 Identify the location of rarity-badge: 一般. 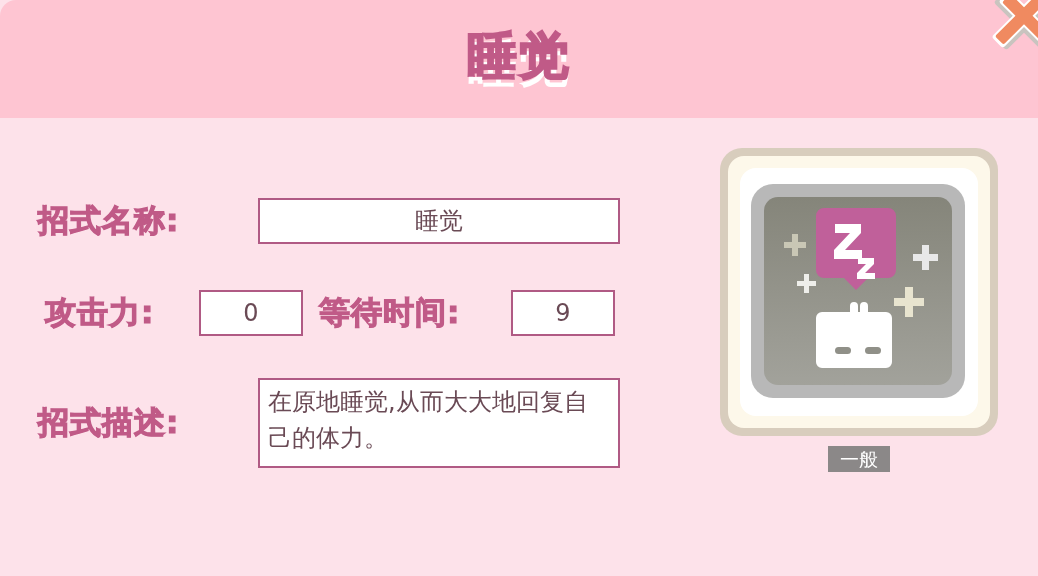
(859, 459).